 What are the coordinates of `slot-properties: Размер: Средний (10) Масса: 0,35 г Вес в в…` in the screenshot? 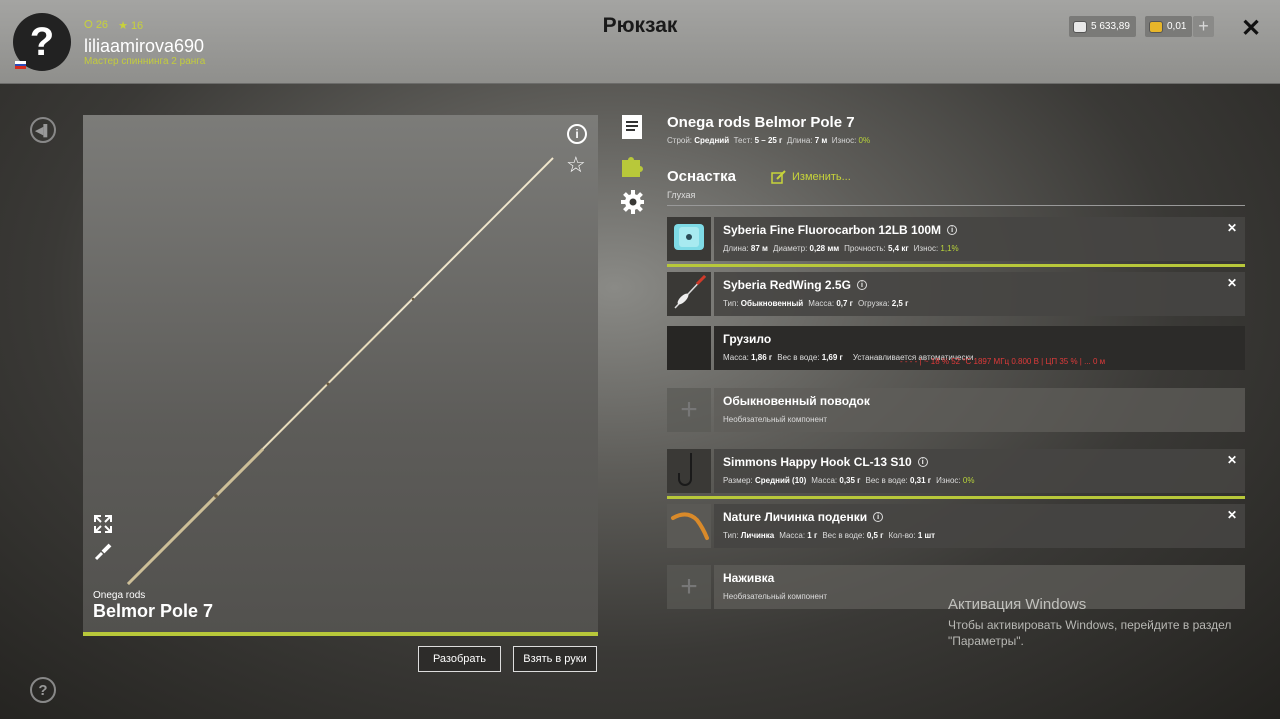 It's located at (849, 480).